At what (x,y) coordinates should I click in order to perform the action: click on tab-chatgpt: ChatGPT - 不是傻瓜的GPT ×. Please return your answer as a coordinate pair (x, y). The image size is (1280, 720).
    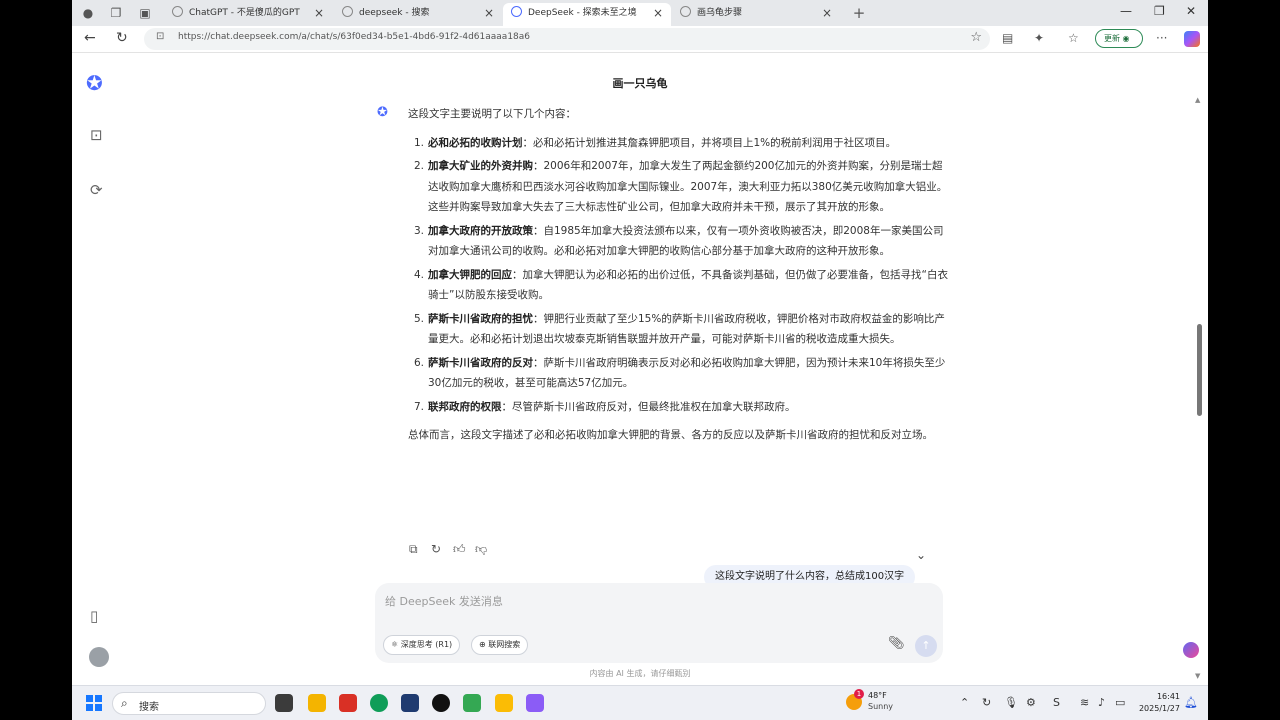
    Looking at the image, I should click on (248, 14).